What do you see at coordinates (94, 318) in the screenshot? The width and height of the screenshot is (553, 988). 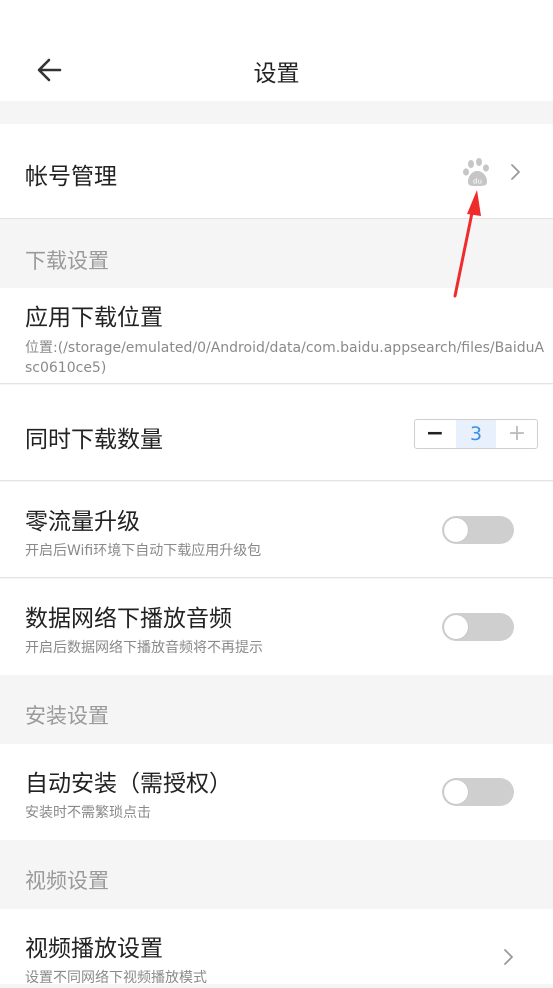 I see `download-location-label: 应用下载位置` at bounding box center [94, 318].